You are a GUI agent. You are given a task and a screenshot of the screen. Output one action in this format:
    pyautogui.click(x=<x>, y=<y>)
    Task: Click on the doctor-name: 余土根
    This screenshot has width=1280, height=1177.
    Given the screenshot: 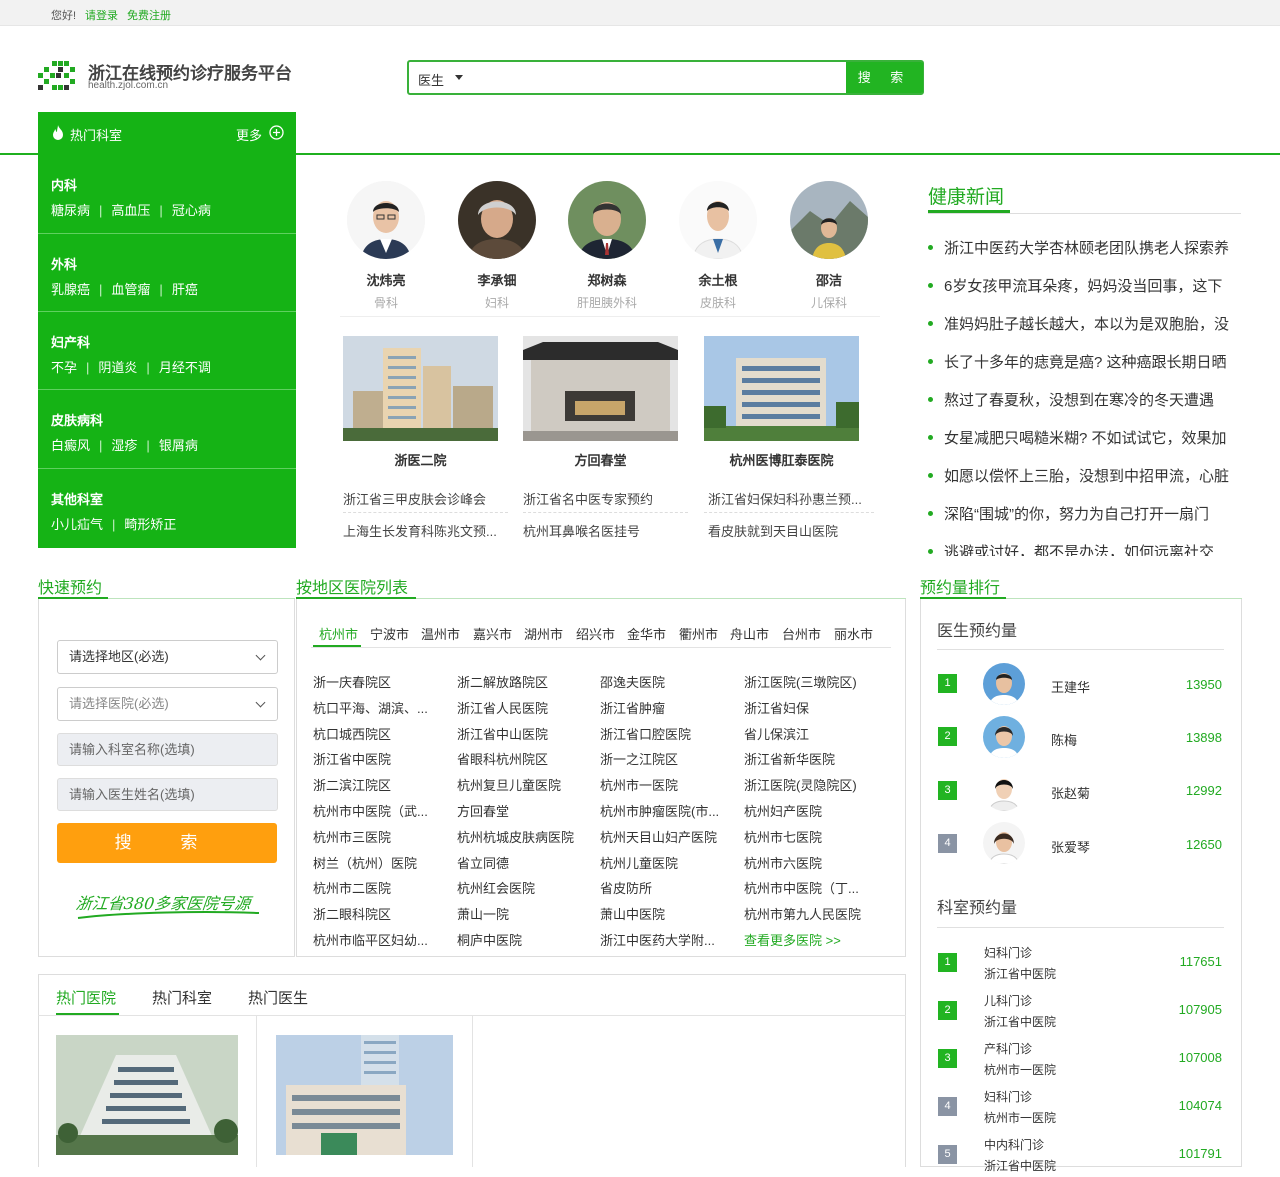 What is the action you would take?
    pyautogui.click(x=718, y=279)
    